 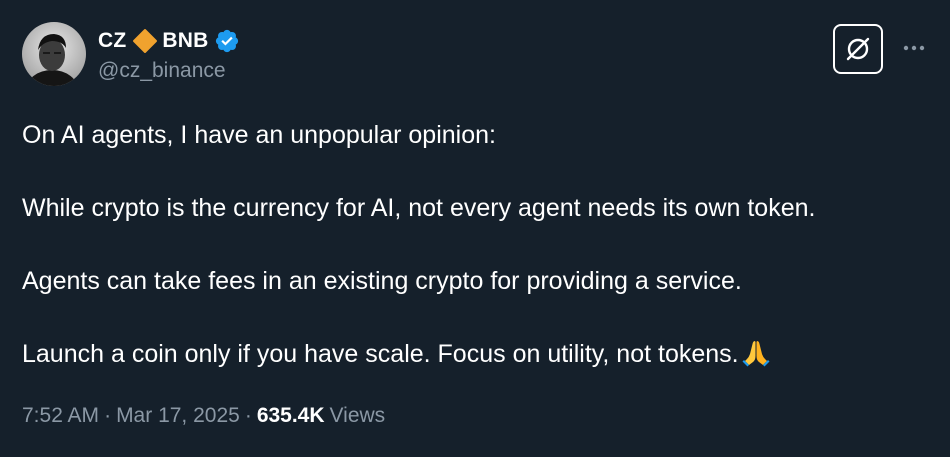 What do you see at coordinates (756, 352) in the screenshot?
I see `folded-hands-emoji-icon` at bounding box center [756, 352].